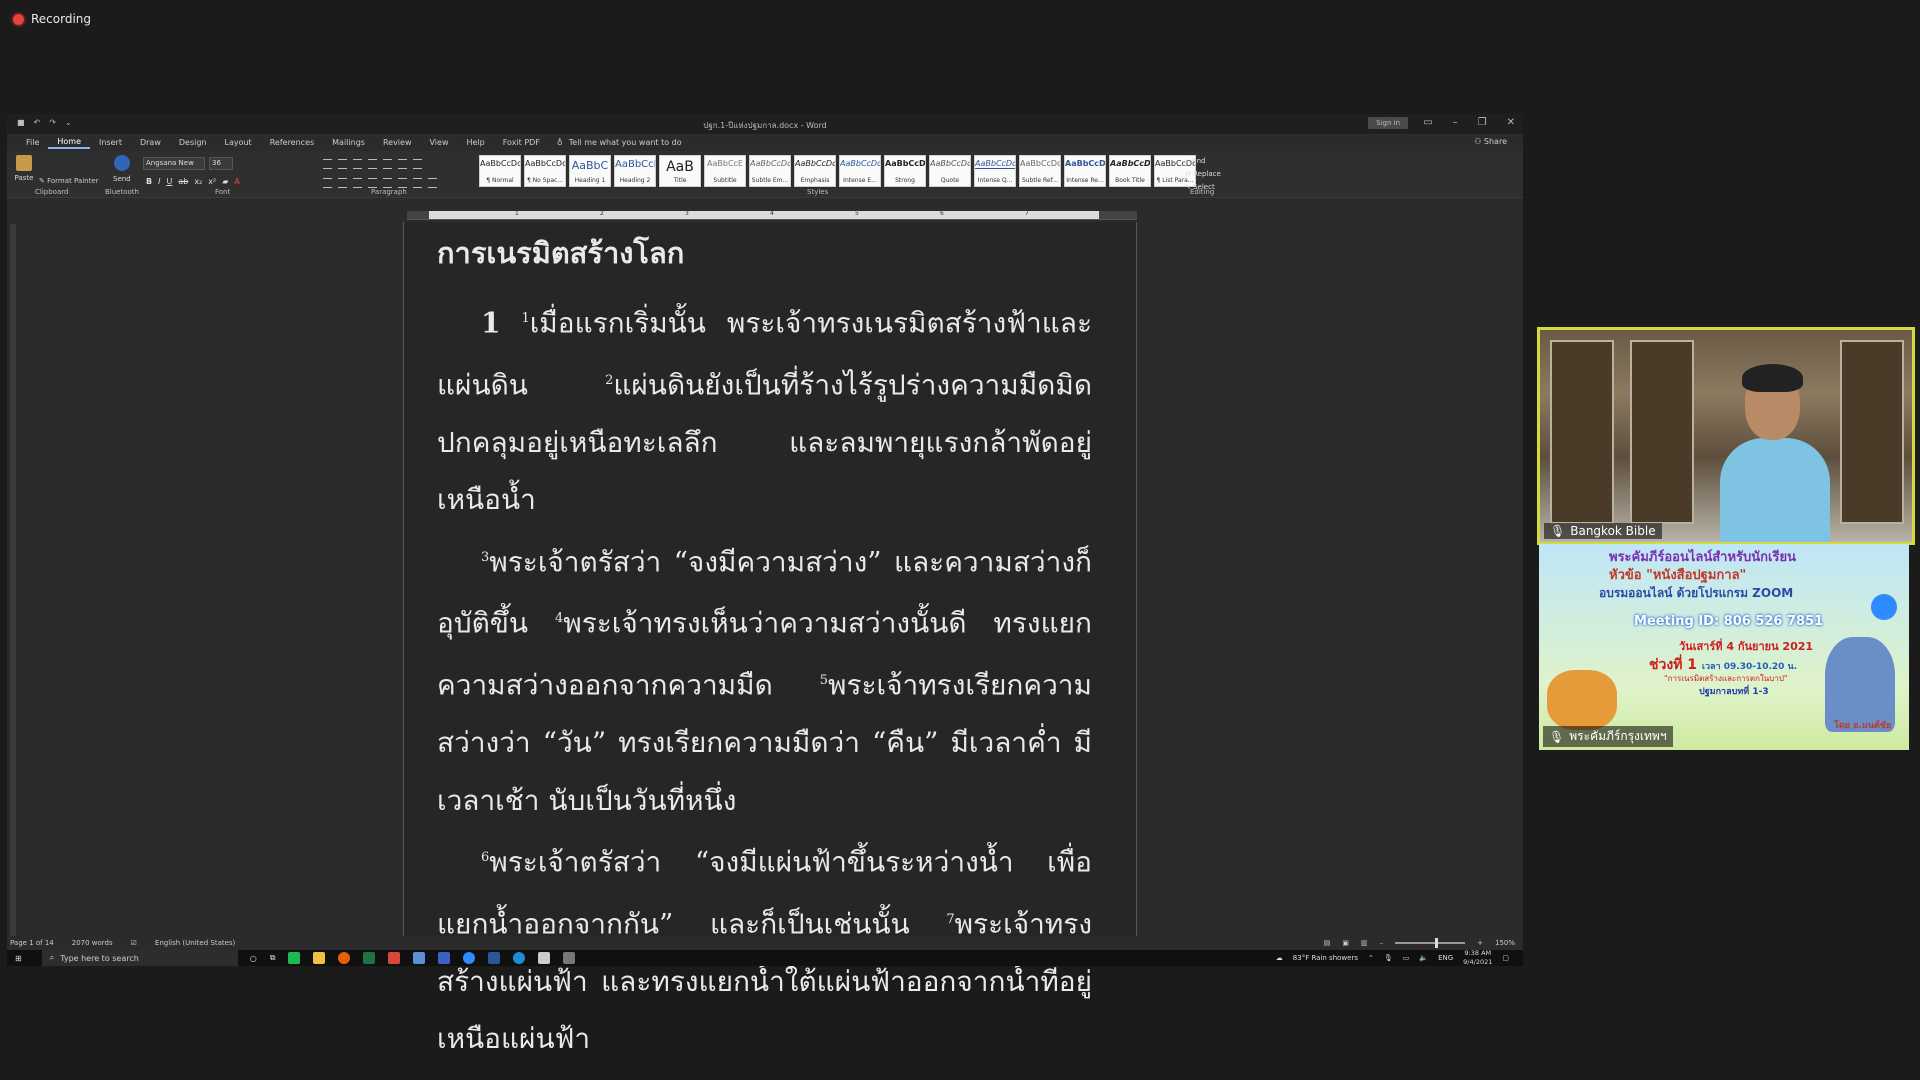 The width and height of the screenshot is (1920, 1080). I want to click on ribbon-display-icon: ▭, so click(1427, 122).